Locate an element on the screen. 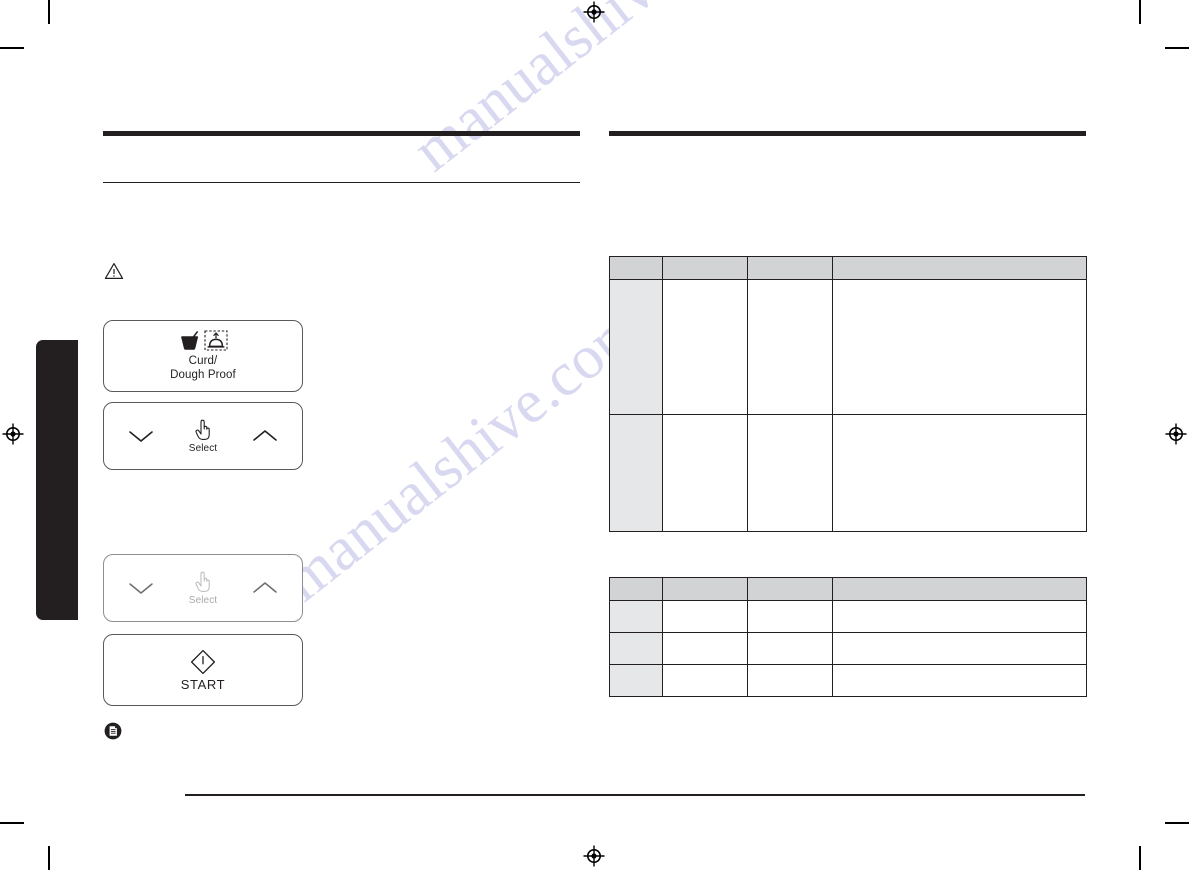  chevron-down-icon is located at coordinates (141, 436).